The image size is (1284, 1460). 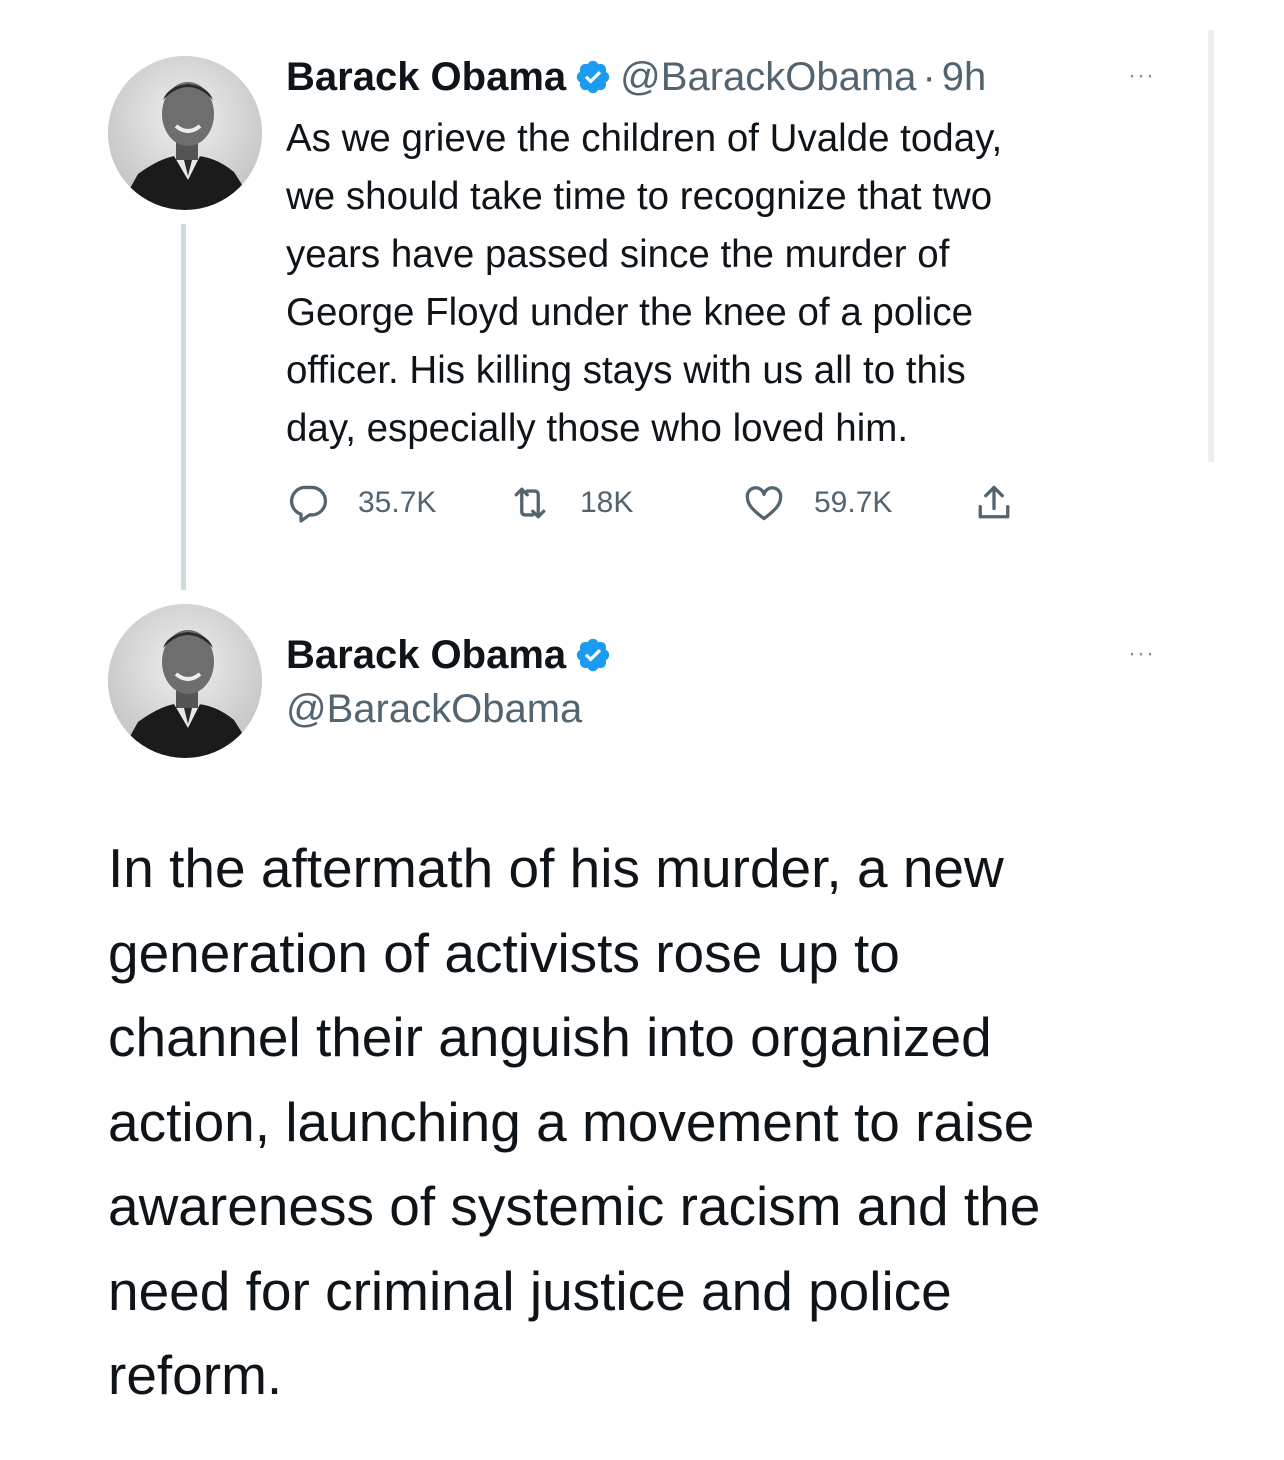 I want to click on tweet-header: Barack Obama, so click(x=453, y=655).